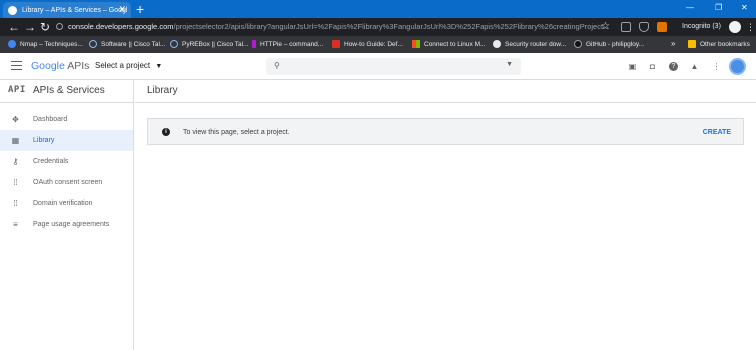 The image size is (756, 350). Describe the element at coordinates (66, 140) in the screenshot. I see `sidebar-item-library: ▦ Library` at that location.